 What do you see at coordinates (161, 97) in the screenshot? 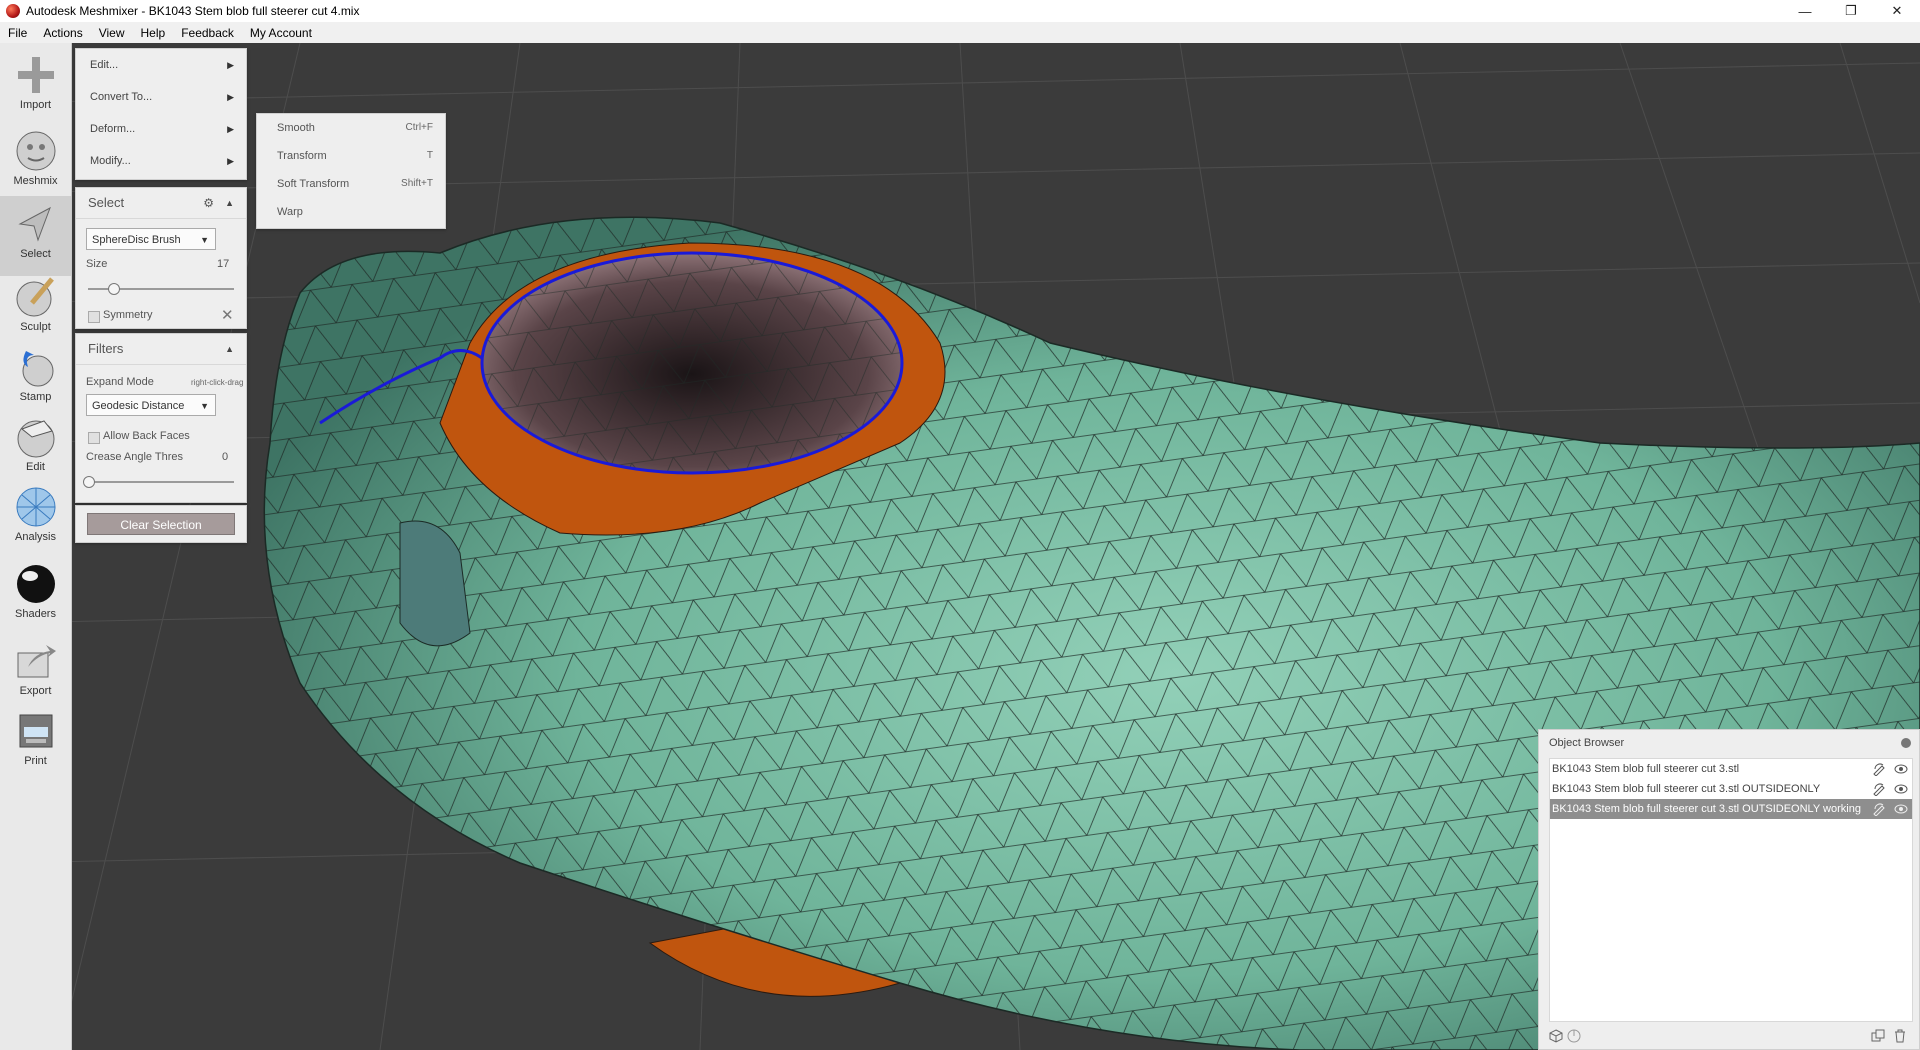
I see `menu-item-convert-to: Convert To... ▶` at bounding box center [161, 97].